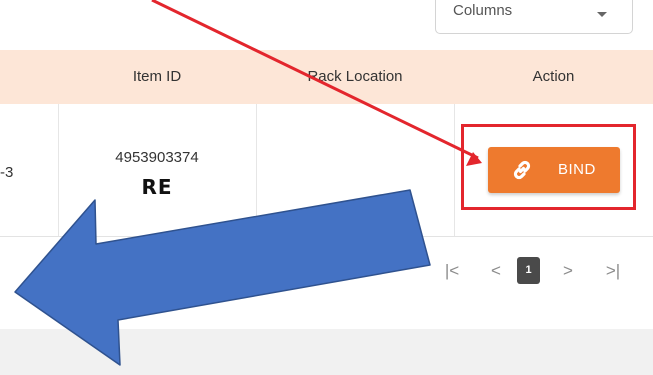 Image resolution: width=653 pixels, height=375 pixels. Describe the element at coordinates (568, 271) in the screenshot. I see `chevron-right-icon: >` at that location.